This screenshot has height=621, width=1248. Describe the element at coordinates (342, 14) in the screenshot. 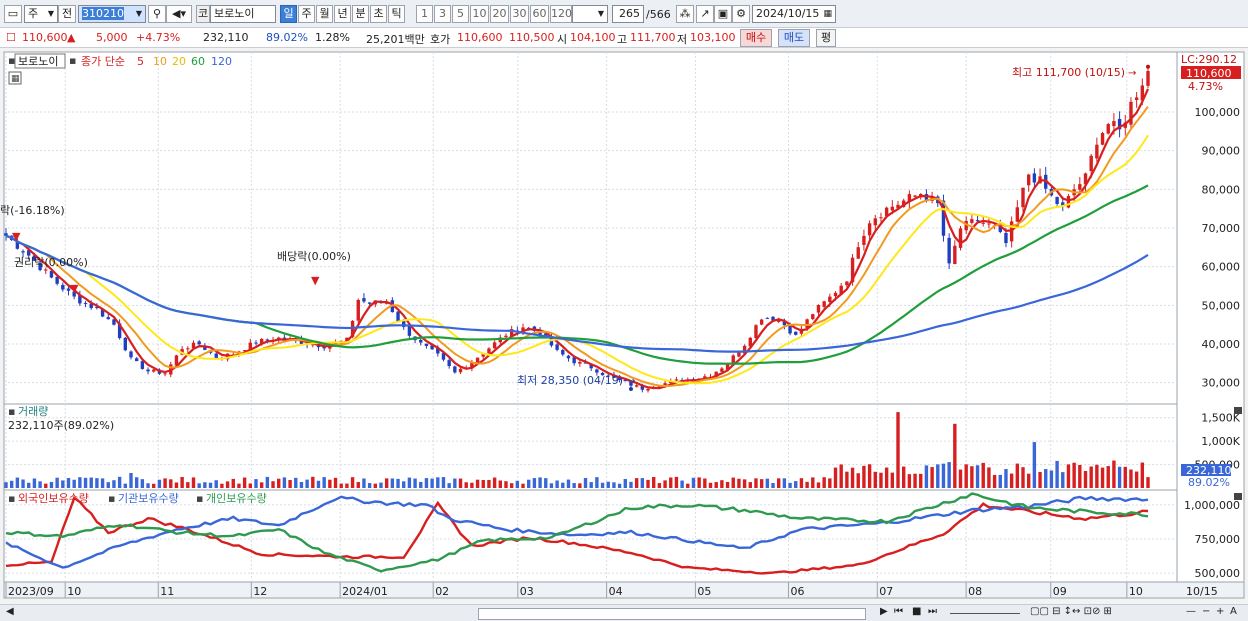

I see `period-button-4: 년` at that location.